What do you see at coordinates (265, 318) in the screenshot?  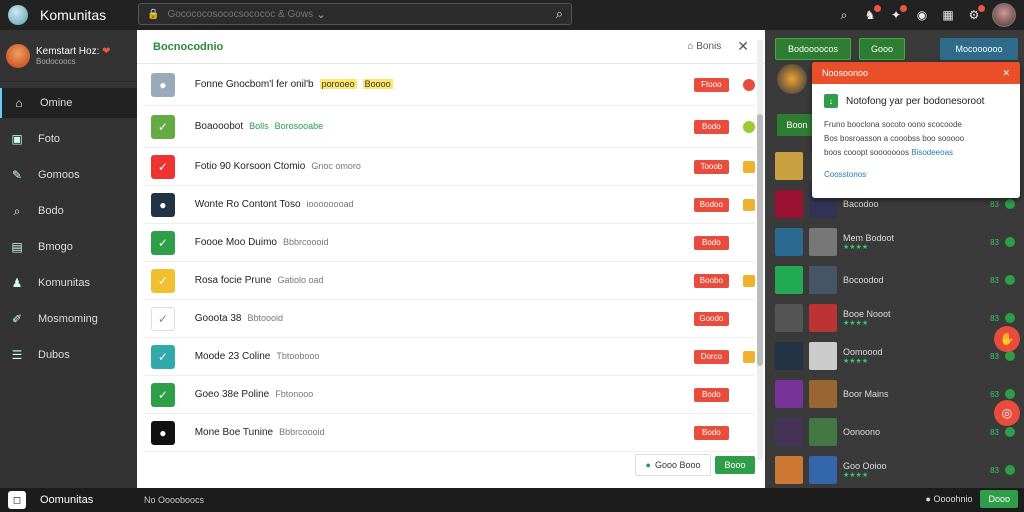 I see `row-tag: Bbtoooid` at bounding box center [265, 318].